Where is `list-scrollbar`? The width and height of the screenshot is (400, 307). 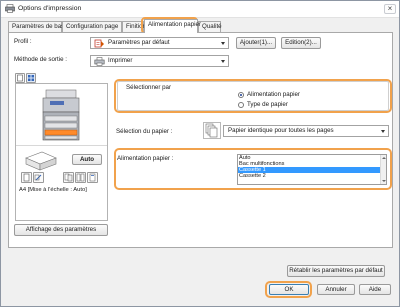
list-scrollbar is located at coordinates (383, 169).